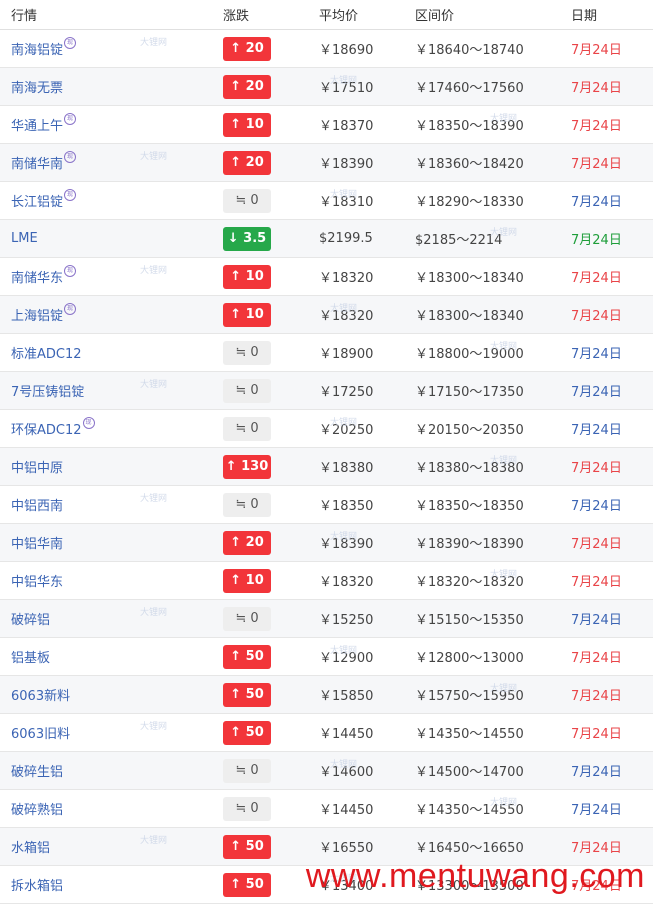 Image resolution: width=653 pixels, height=904 pixels. Describe the element at coordinates (106, 694) in the screenshot. I see `market-cell: 6063新料` at that location.